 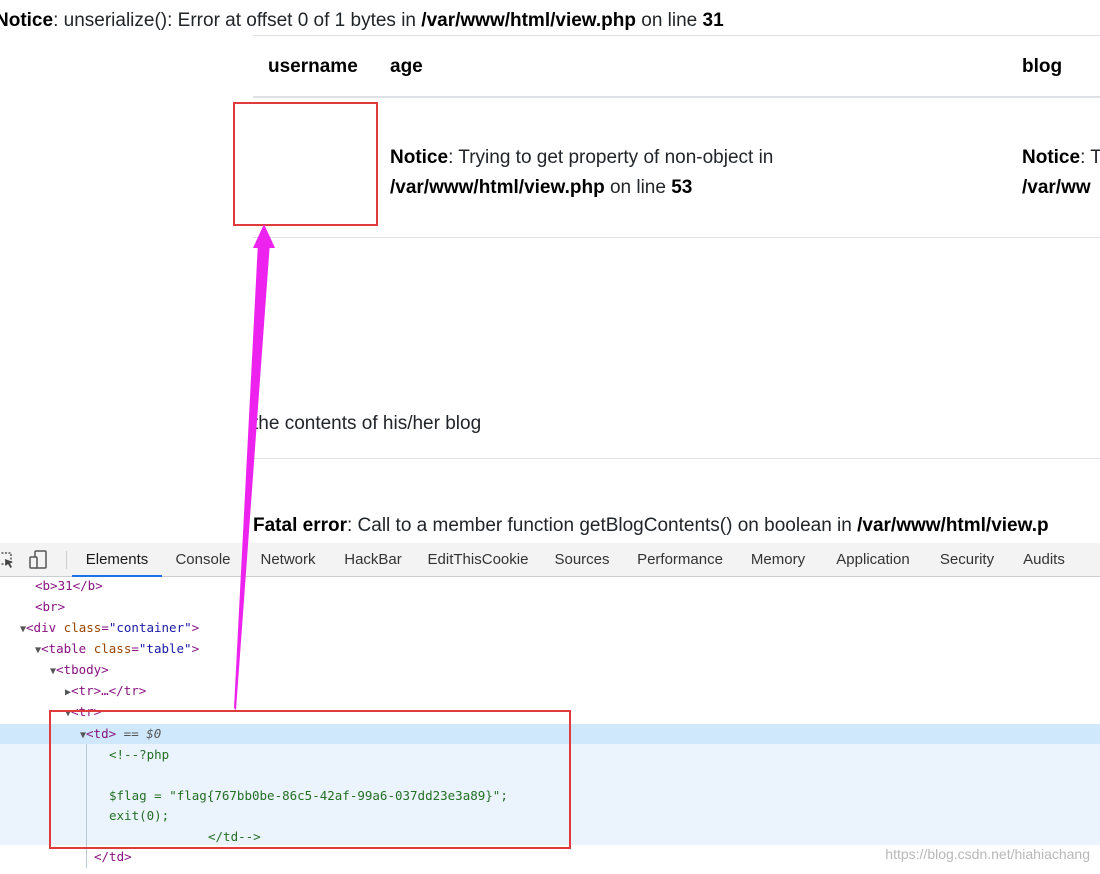 I want to click on watermark-text: https://blog.csdn.net/hiahiachang, so click(x=987, y=854).